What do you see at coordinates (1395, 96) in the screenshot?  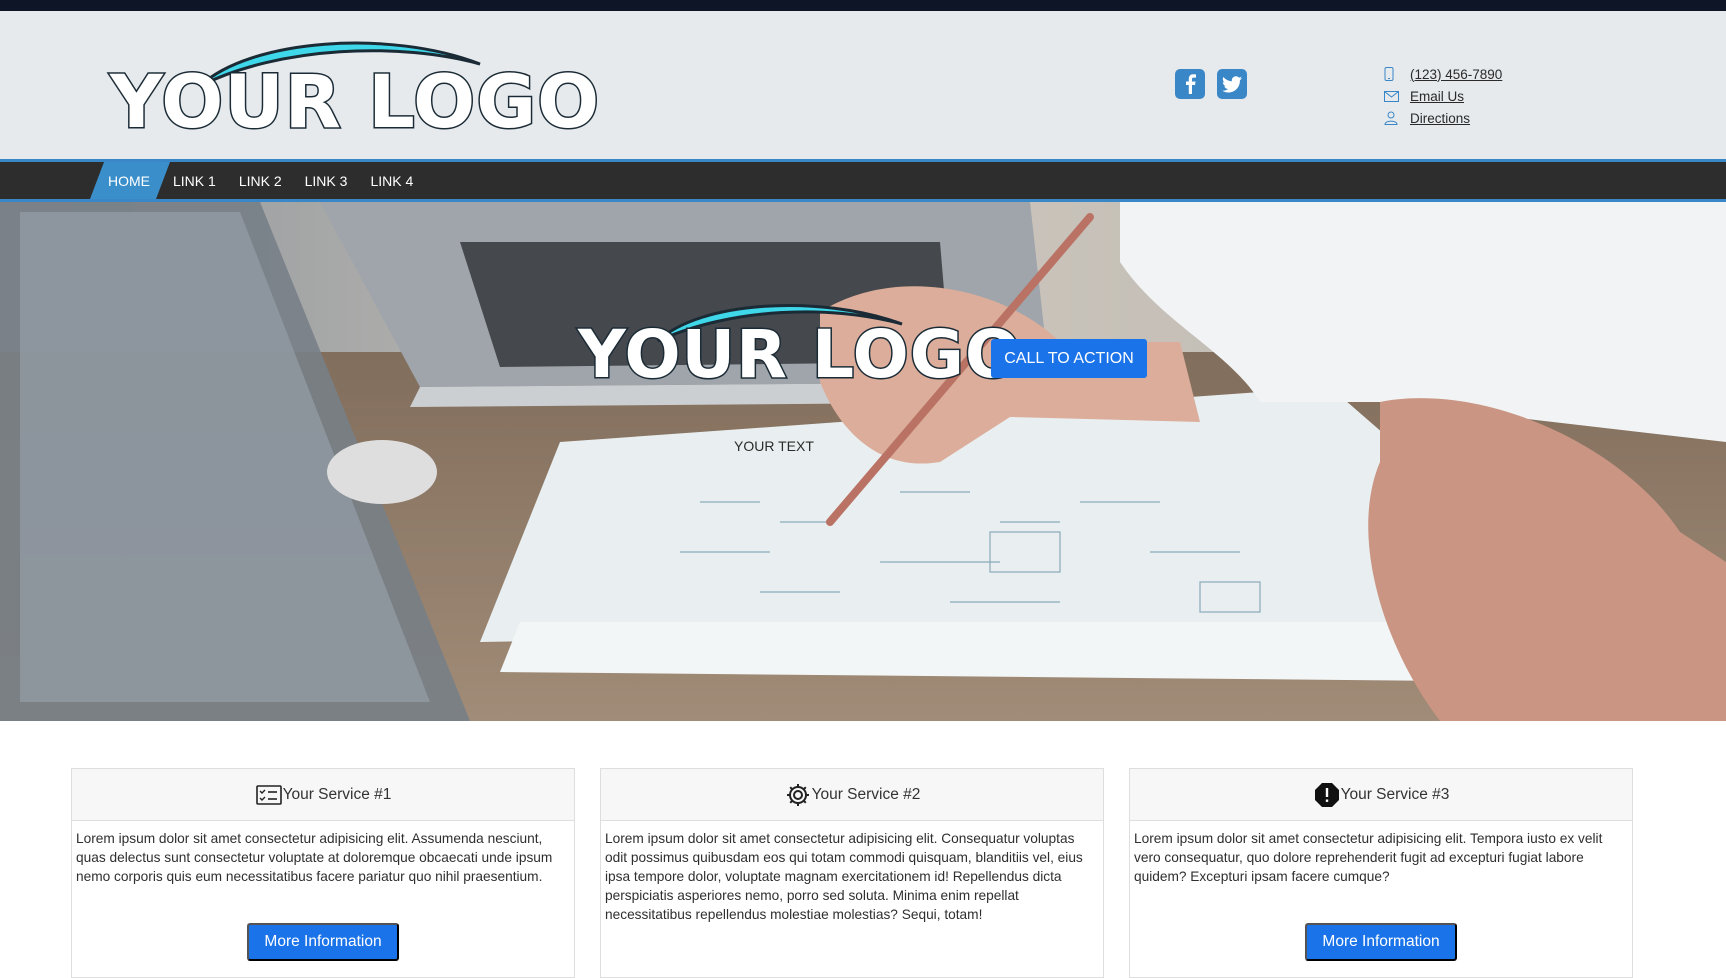 I see `envelope-icon` at bounding box center [1395, 96].